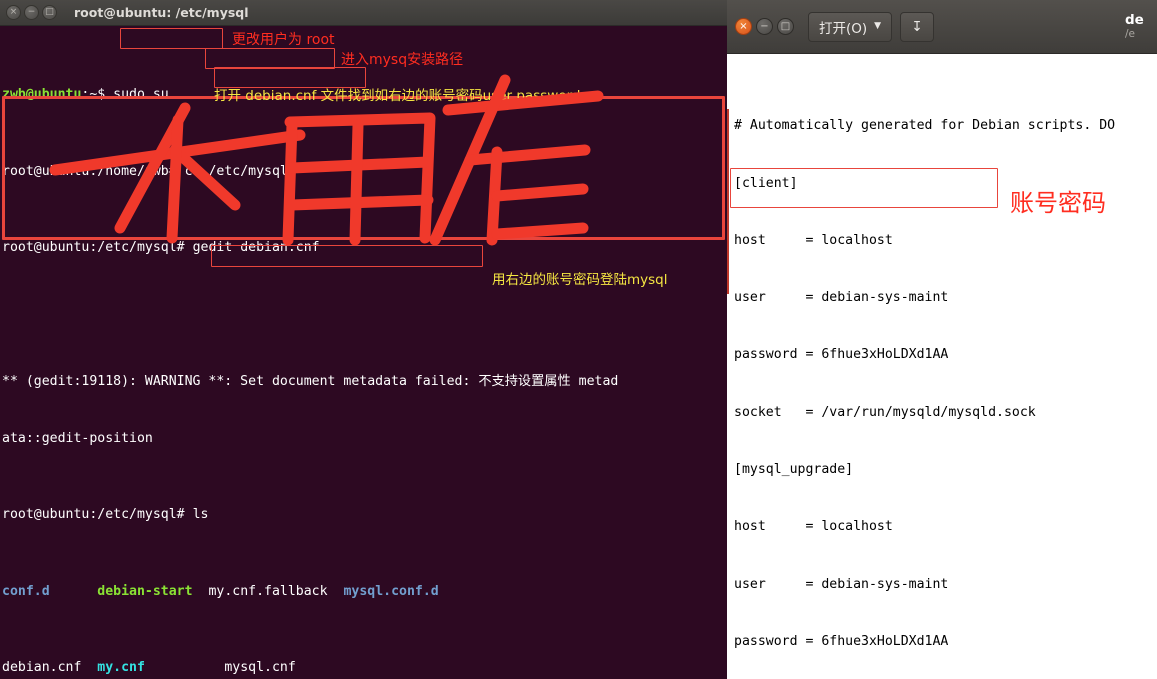 This screenshot has width=1157, height=679. Describe the element at coordinates (268, 591) in the screenshot. I see `ls-entry-mycnf-fallback: my.cnf.fallback` at that location.